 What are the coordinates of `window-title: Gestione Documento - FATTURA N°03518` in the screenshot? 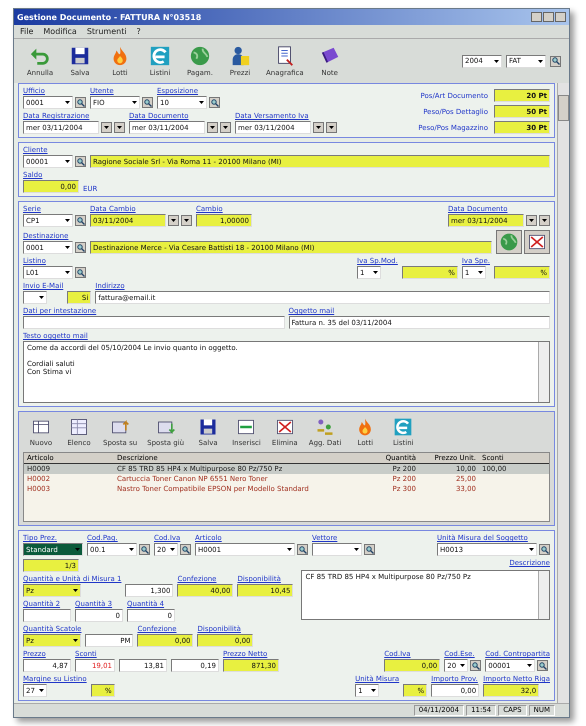 It's located at (109, 17).